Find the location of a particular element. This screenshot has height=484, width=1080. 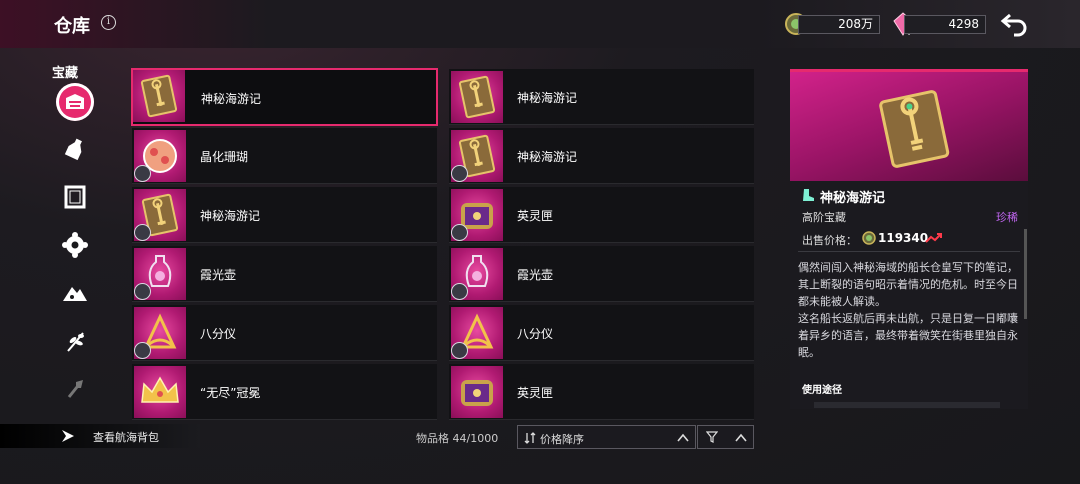

category-label: 宝藏 is located at coordinates (65, 73).